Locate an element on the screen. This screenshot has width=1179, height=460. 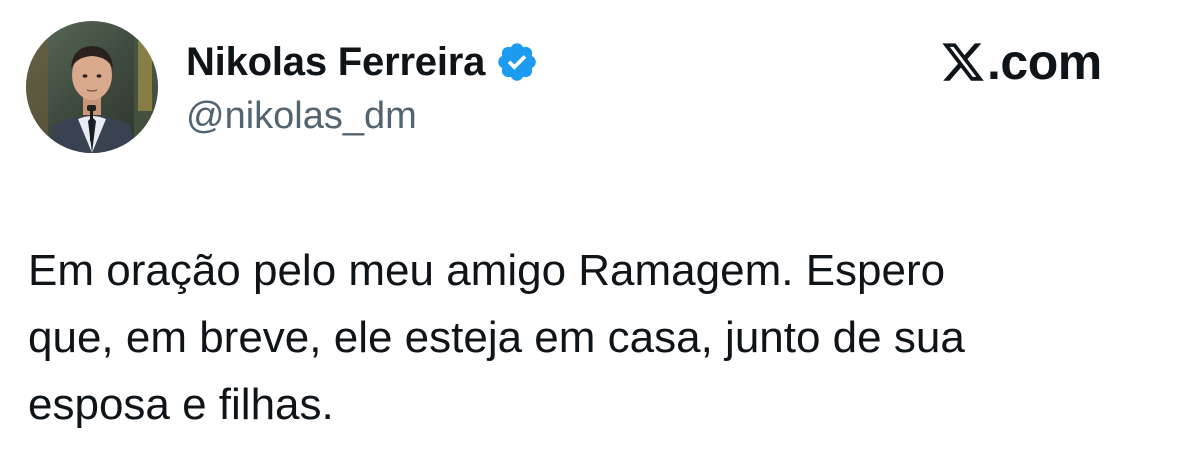
author-name-row: Nikolas Ferreira is located at coordinates (362, 62).